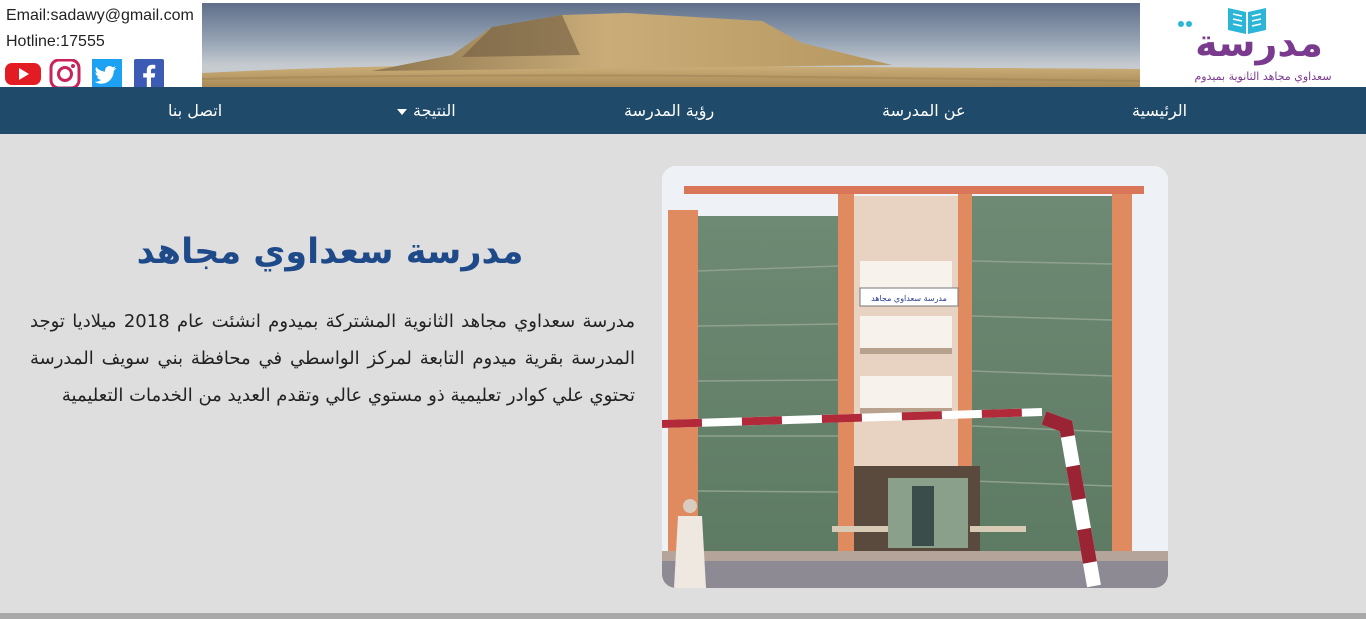 This screenshot has height=619, width=1366. What do you see at coordinates (683, 616) in the screenshot?
I see `footer-divider` at bounding box center [683, 616].